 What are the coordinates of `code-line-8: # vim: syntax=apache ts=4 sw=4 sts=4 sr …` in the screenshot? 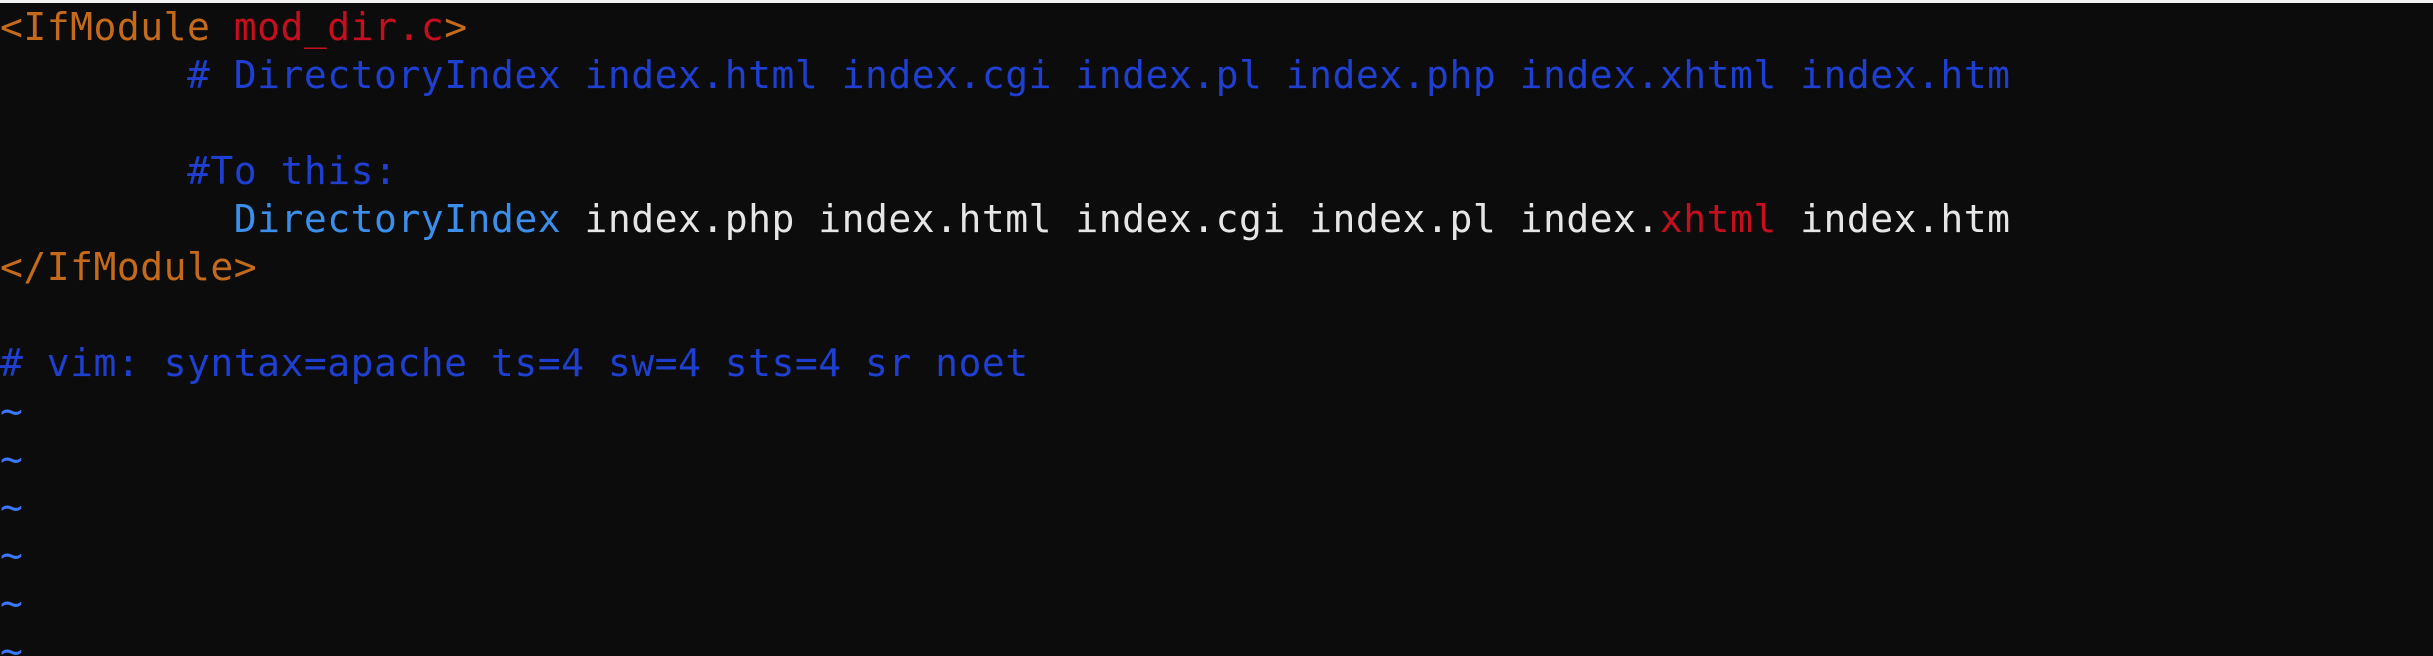 It's located at (1216, 363).